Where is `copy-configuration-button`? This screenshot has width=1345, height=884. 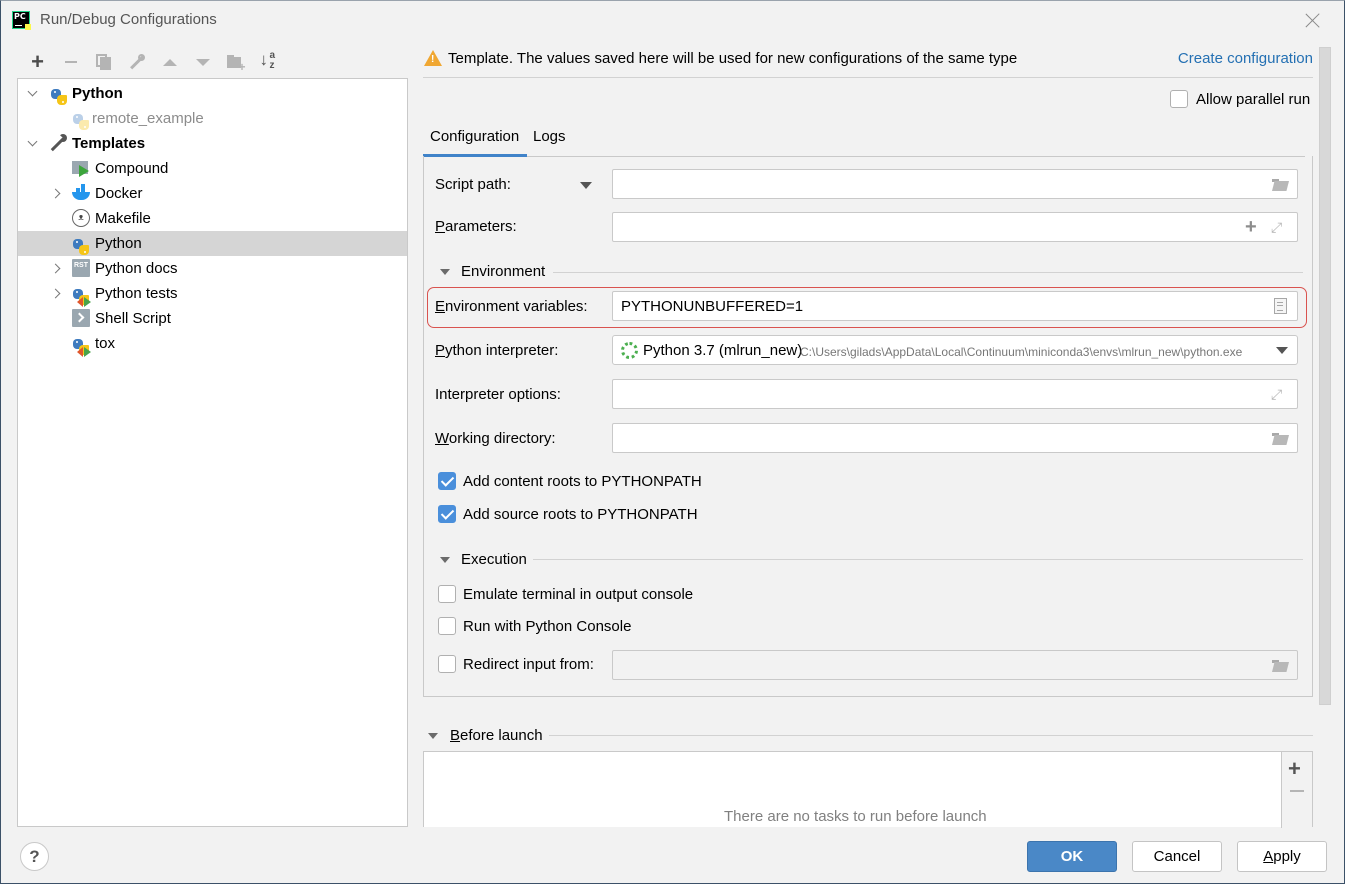 copy-configuration-button is located at coordinates (103, 62).